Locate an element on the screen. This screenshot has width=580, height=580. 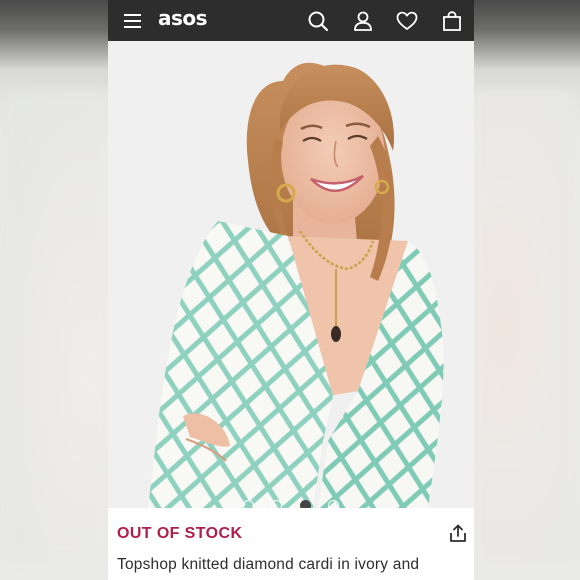
top-nav-bar: asos is located at coordinates (291, 20).